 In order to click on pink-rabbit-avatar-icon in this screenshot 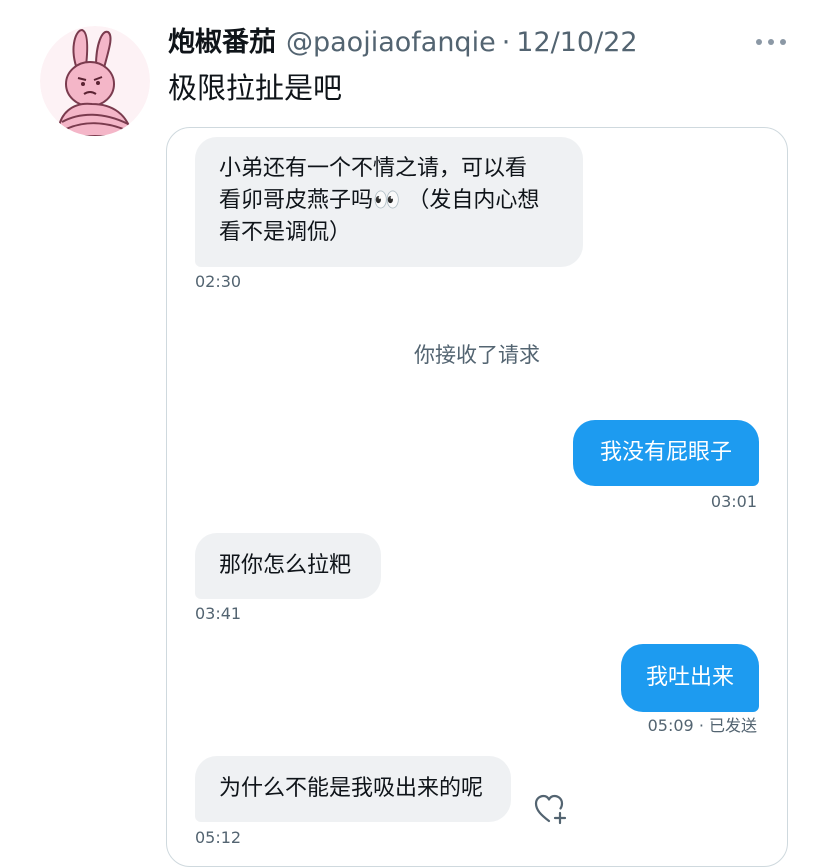, I will do `click(95, 81)`.